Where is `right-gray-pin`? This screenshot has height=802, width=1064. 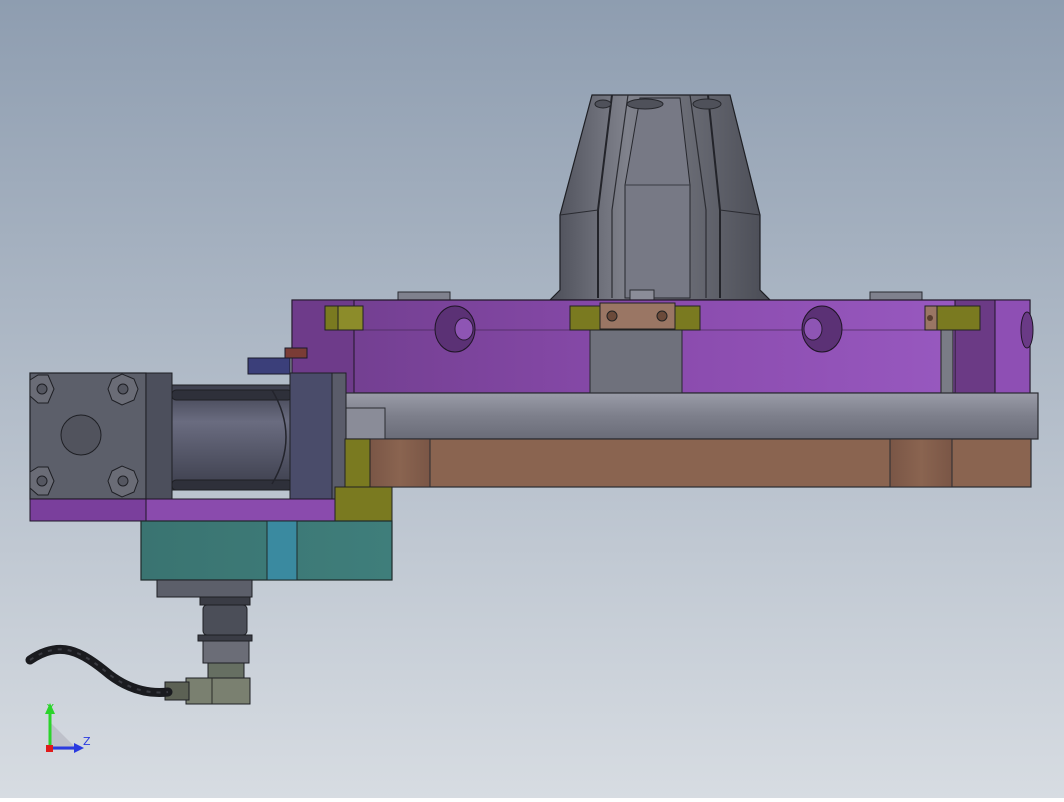 right-gray-pin is located at coordinates (947, 361).